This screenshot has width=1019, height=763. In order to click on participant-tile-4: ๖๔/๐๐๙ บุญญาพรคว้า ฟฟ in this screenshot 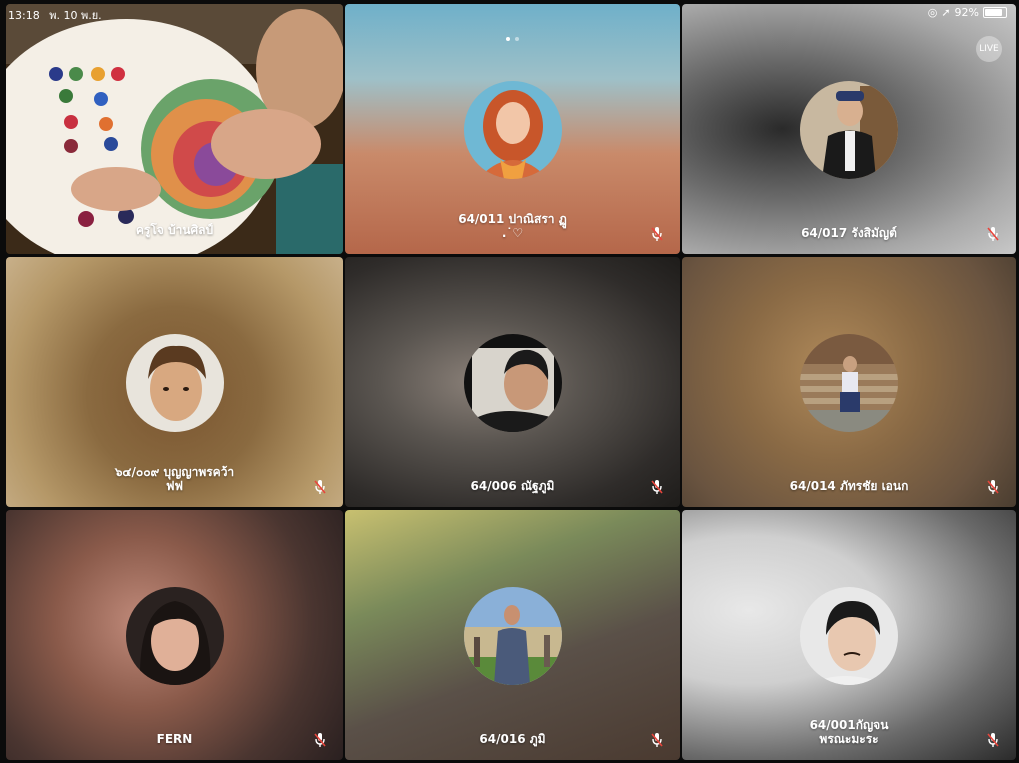, I will do `click(174, 382)`.